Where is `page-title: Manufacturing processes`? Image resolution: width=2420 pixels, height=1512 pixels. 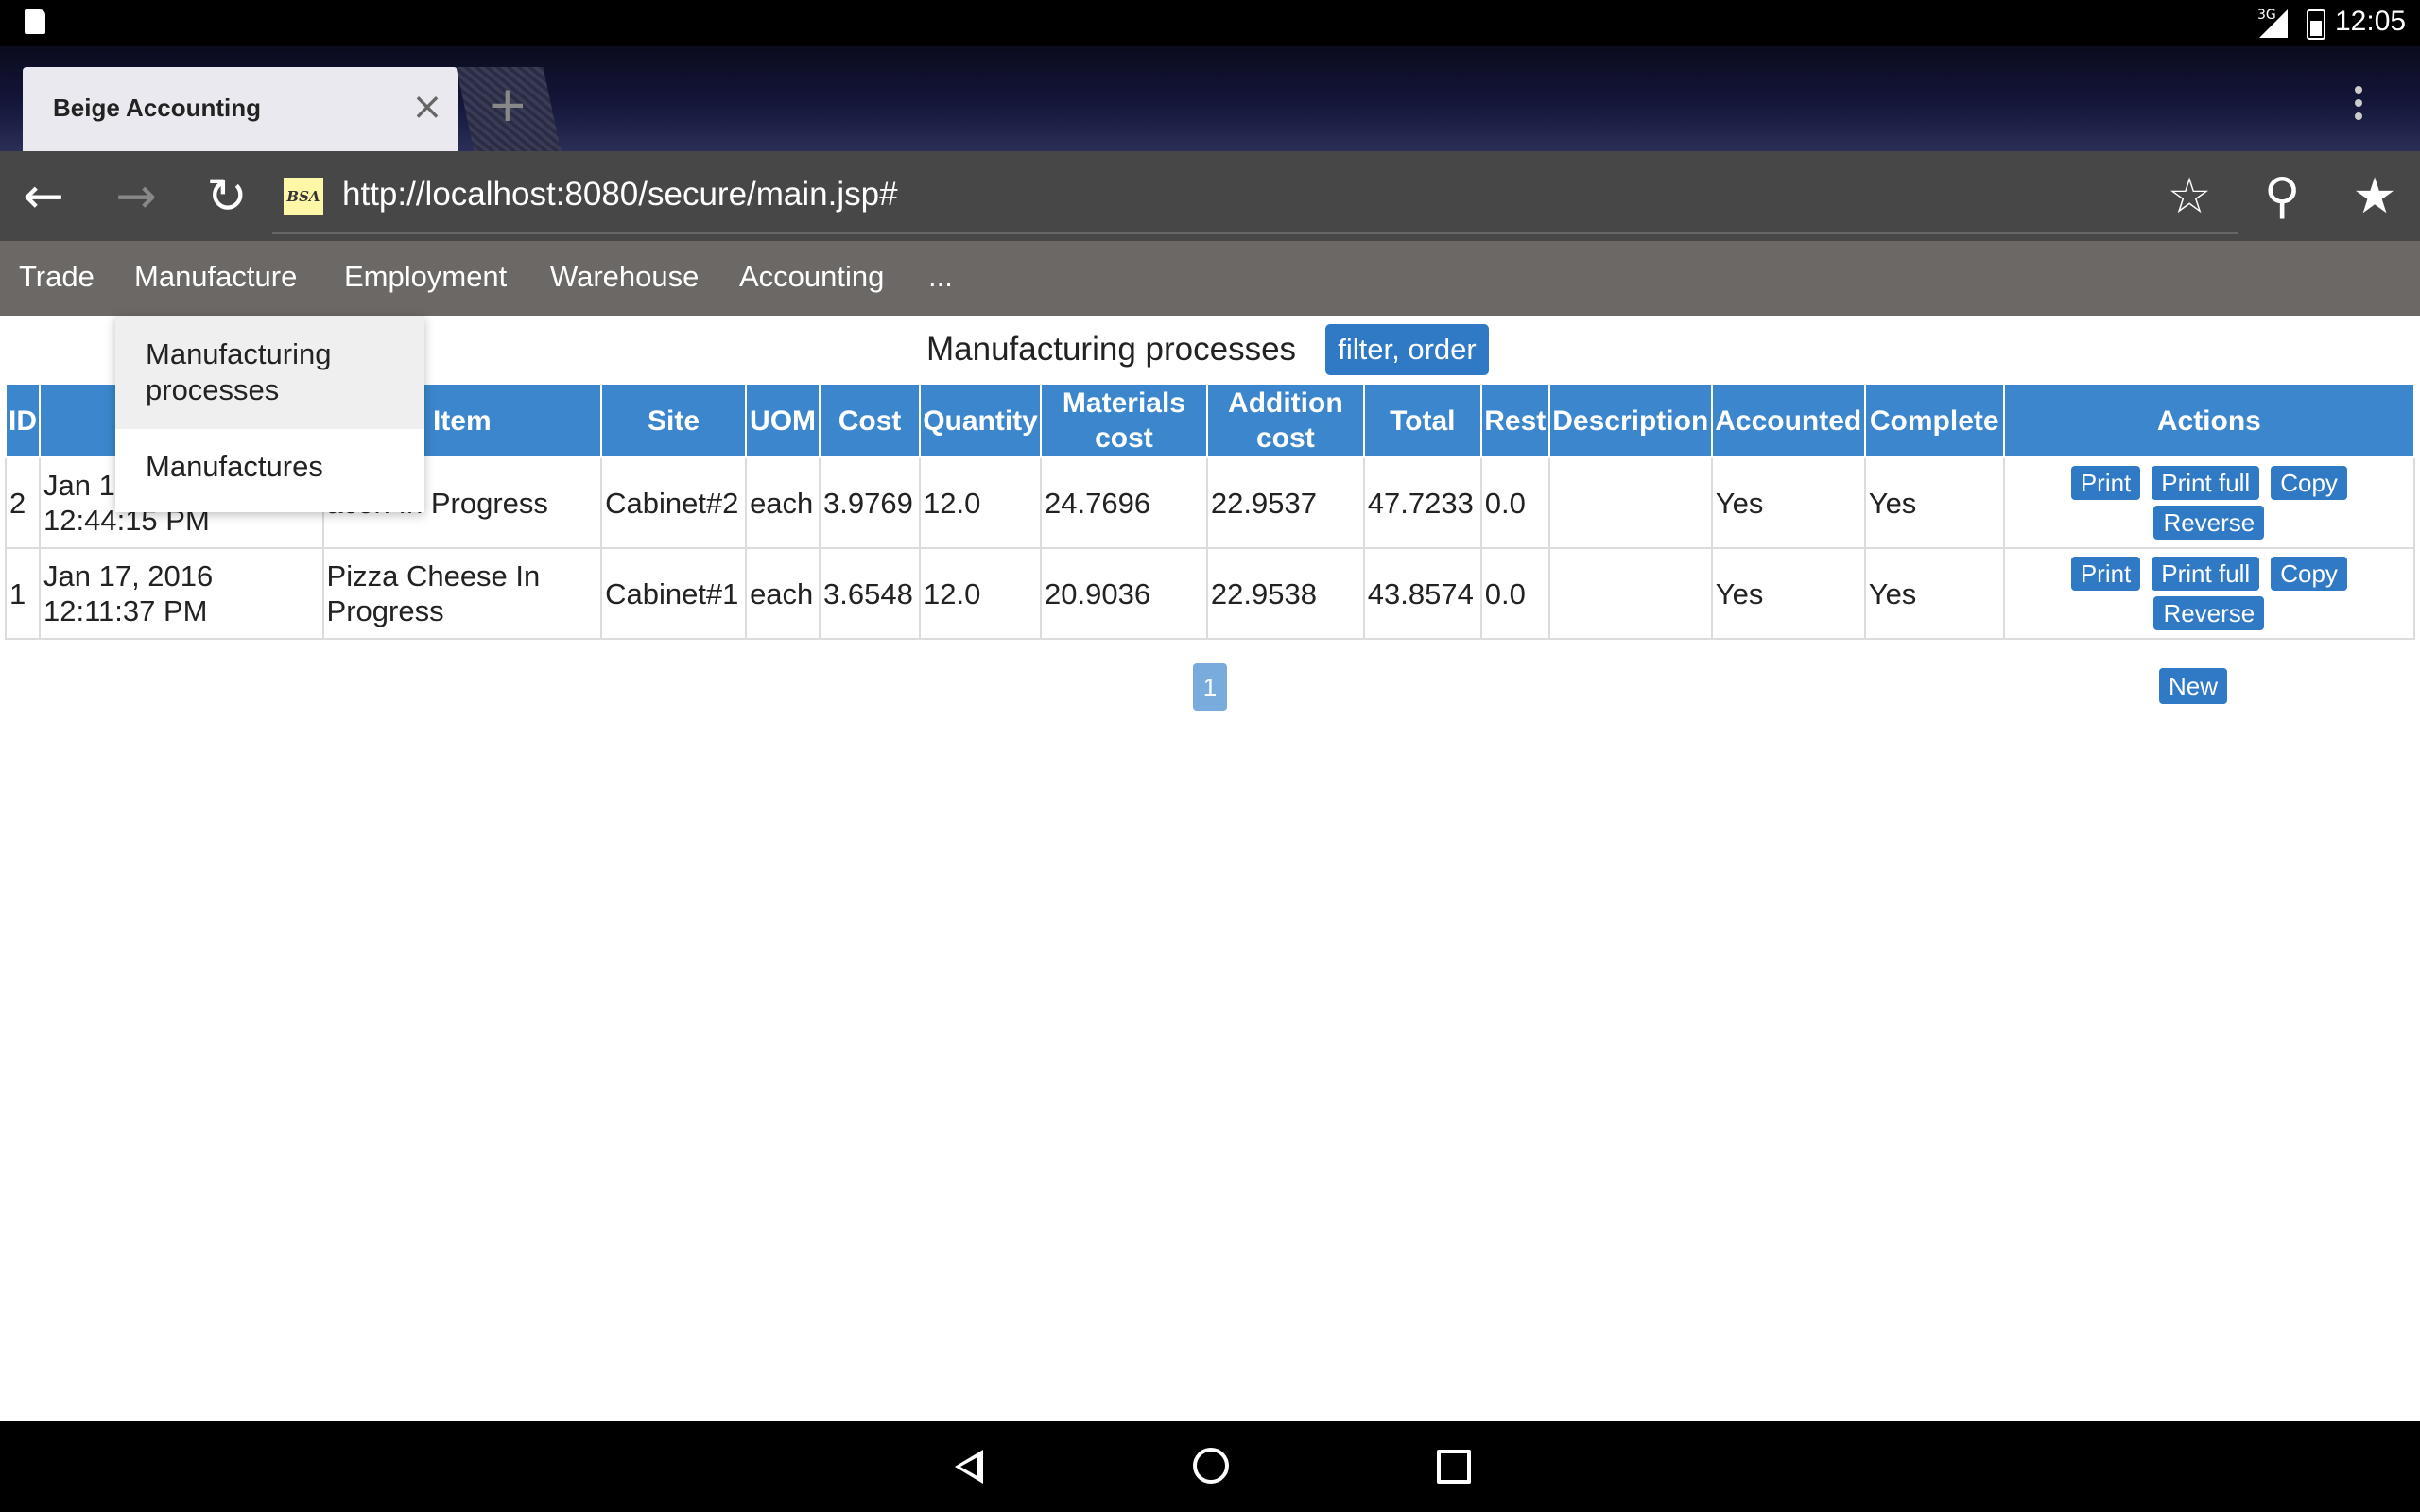 page-title: Manufacturing processes is located at coordinates (1111, 349).